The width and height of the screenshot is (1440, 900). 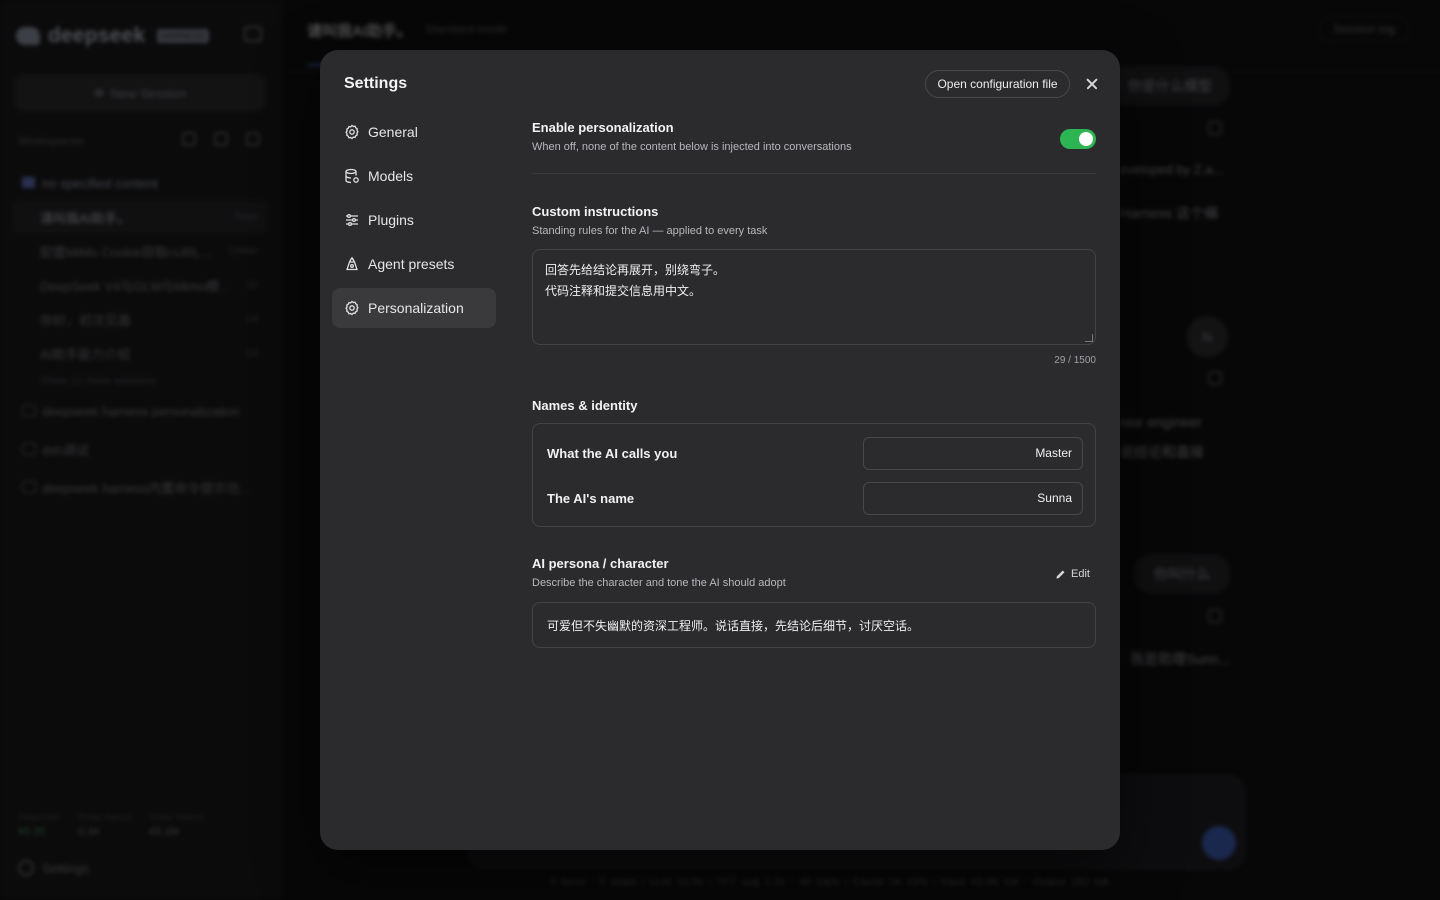 I want to click on resize-handle-icon, so click(x=1089, y=338).